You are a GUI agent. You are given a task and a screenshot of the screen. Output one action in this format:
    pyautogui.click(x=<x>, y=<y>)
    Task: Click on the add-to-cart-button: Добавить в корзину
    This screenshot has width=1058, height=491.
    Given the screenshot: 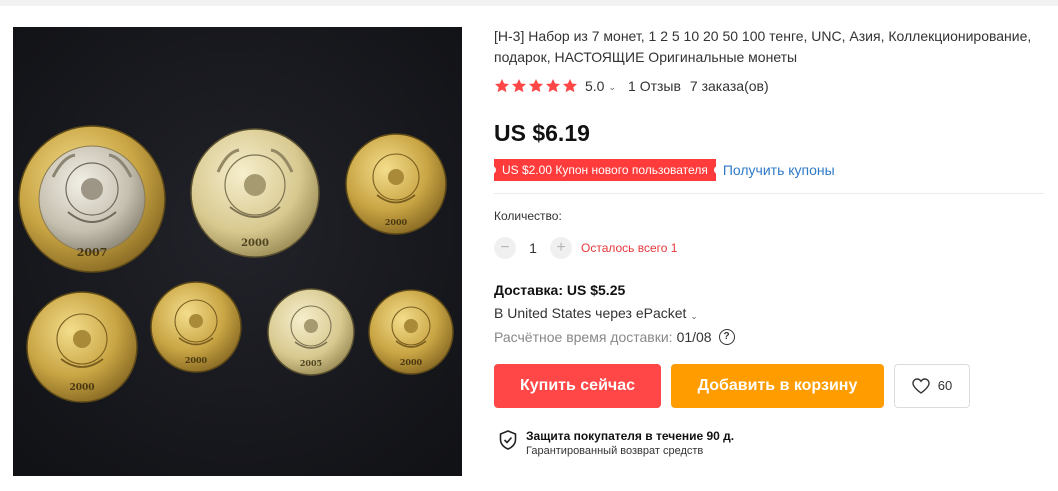 What is the action you would take?
    pyautogui.click(x=777, y=385)
    